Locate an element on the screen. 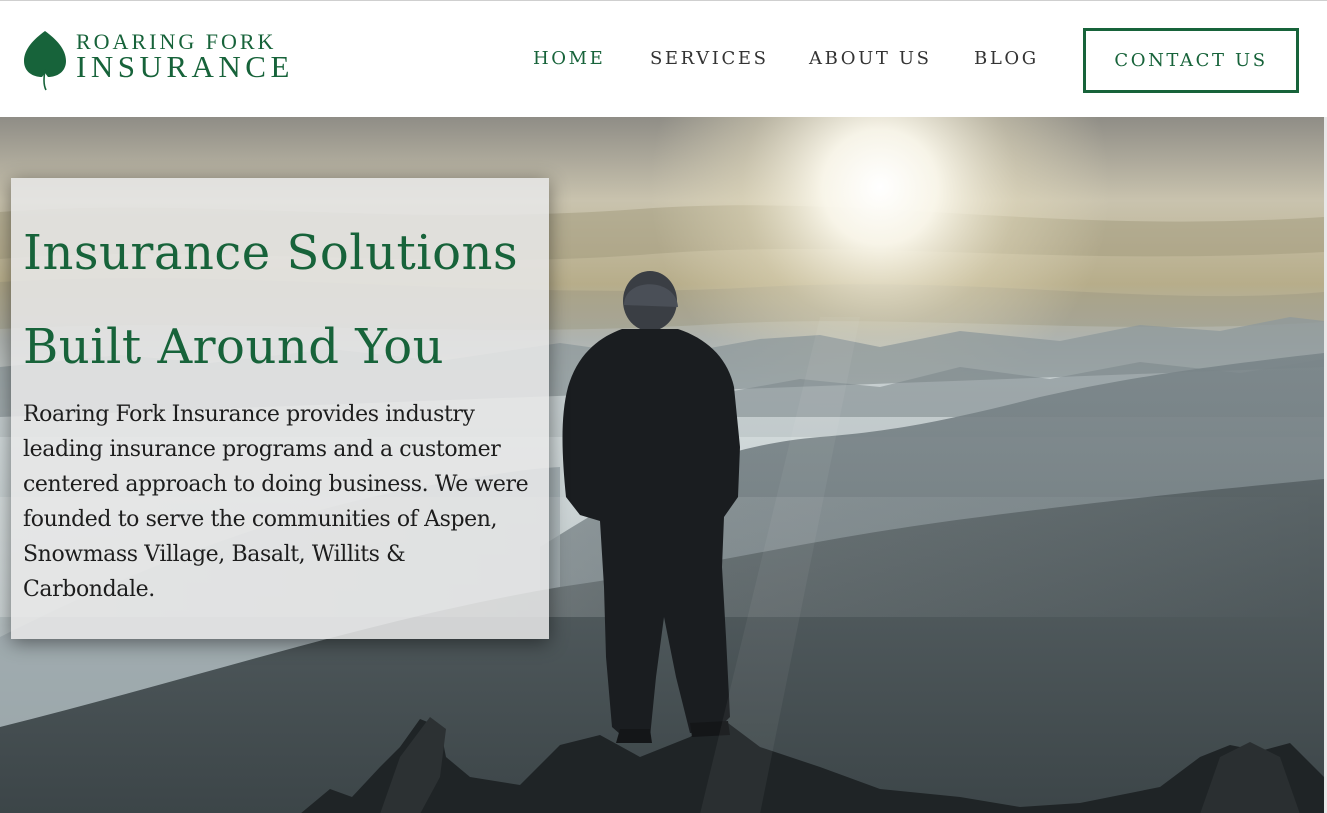 This screenshot has width=1327, height=813. nav-item-services: SERVICES is located at coordinates (709, 58).